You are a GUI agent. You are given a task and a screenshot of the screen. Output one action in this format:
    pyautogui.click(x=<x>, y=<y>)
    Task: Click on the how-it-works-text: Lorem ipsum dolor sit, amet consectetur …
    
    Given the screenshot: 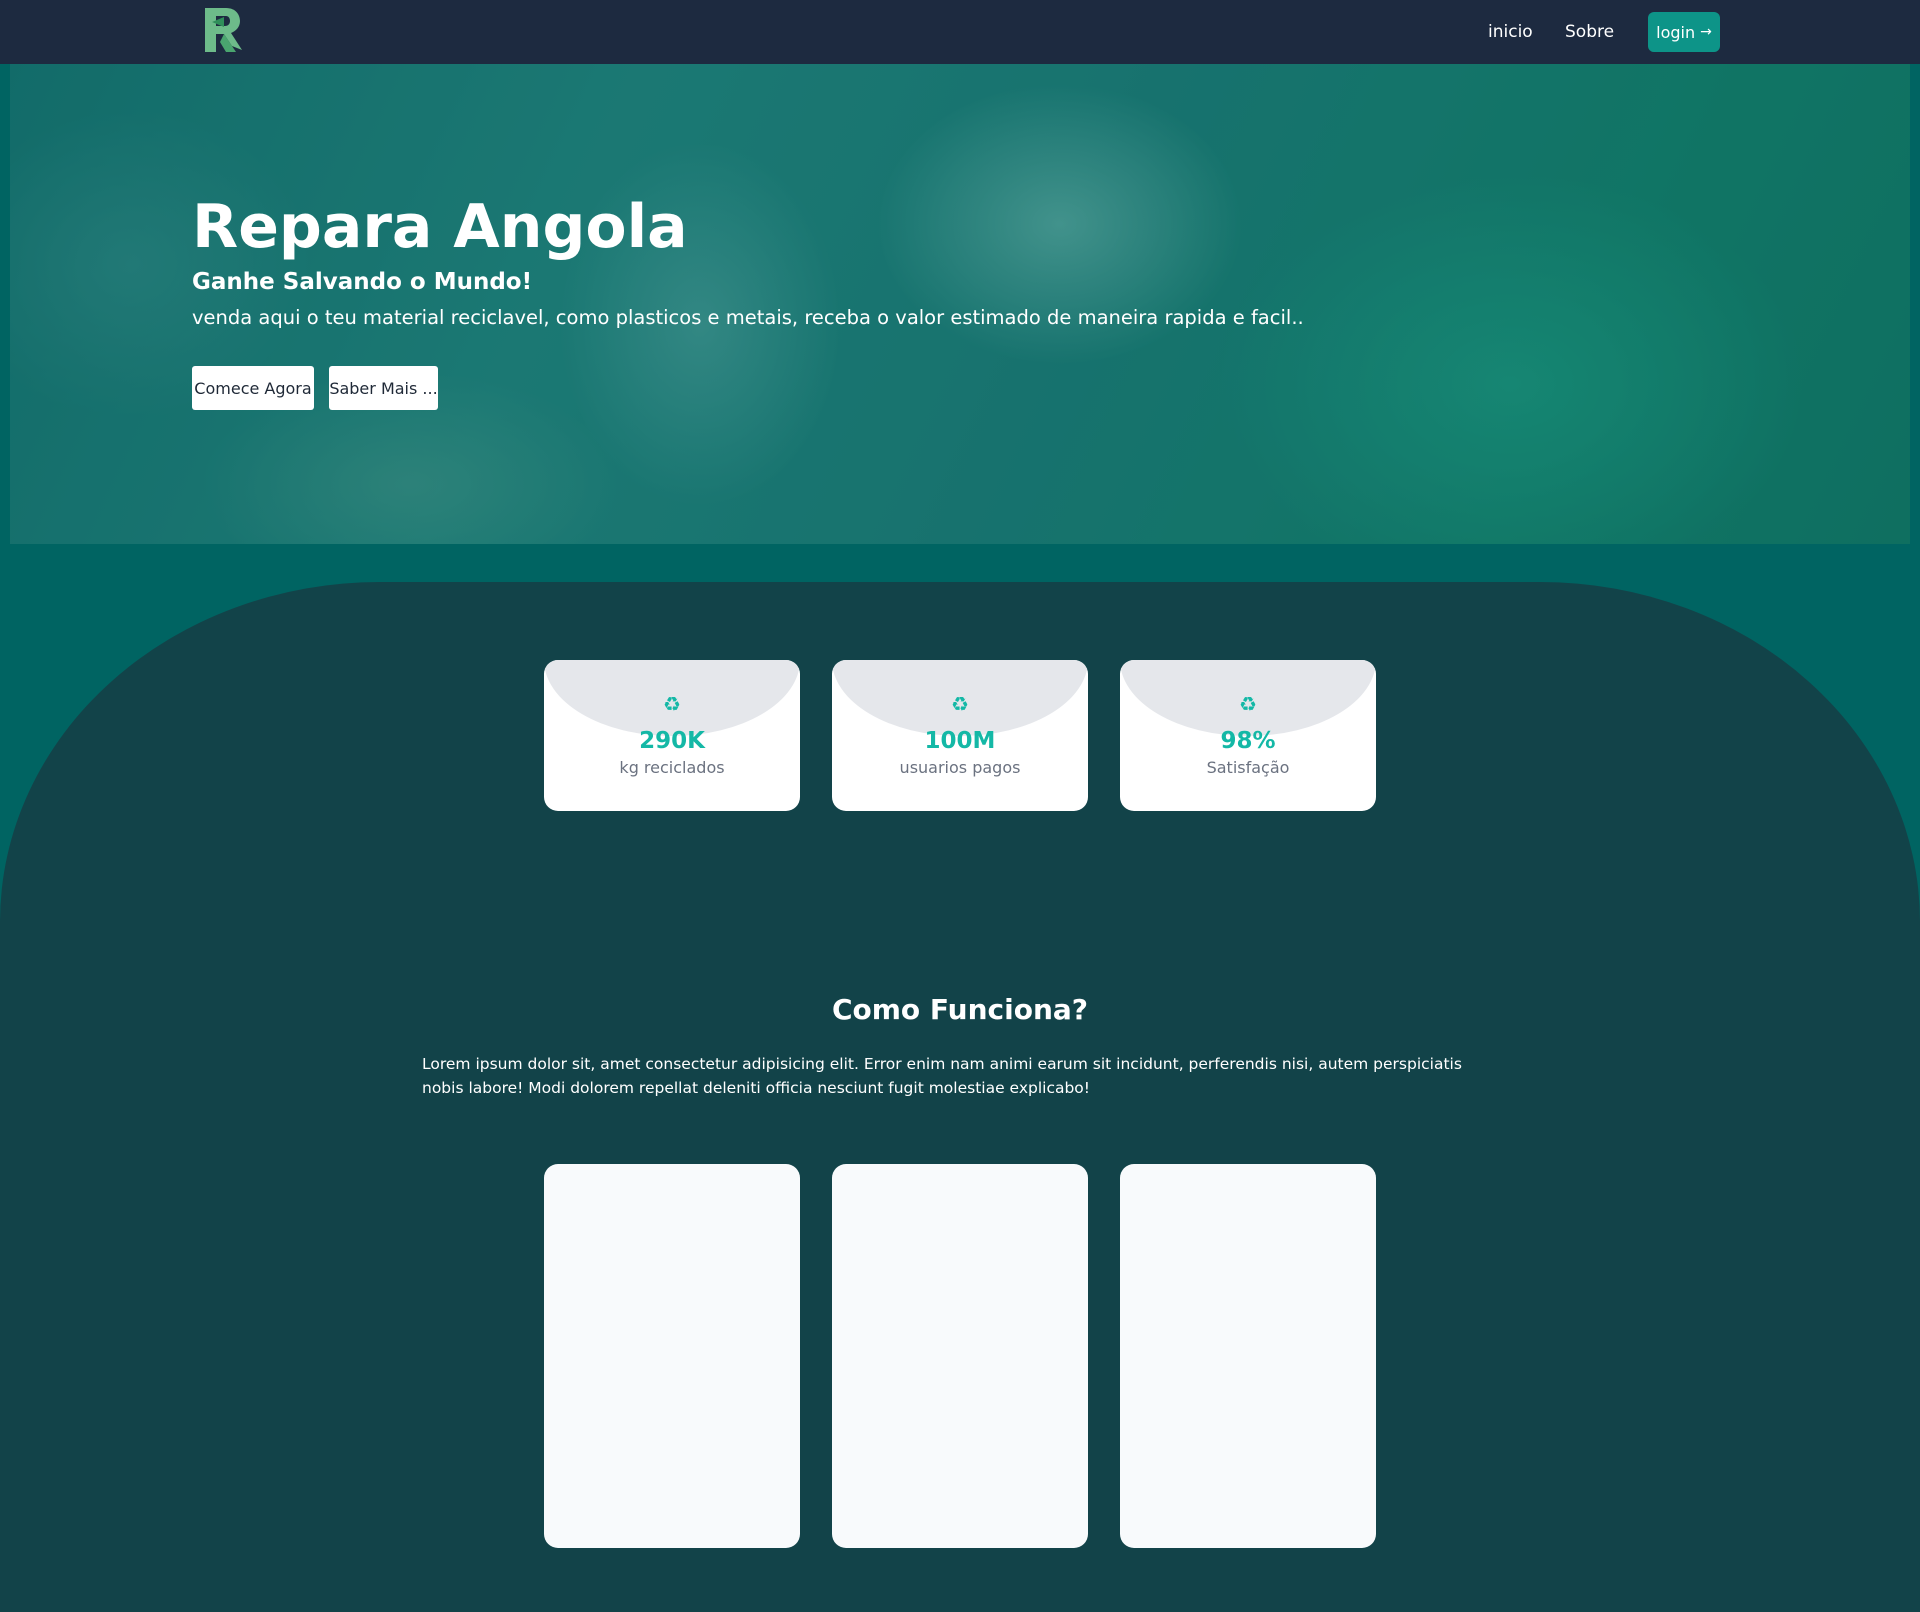 What is the action you would take?
    pyautogui.click(x=942, y=1076)
    